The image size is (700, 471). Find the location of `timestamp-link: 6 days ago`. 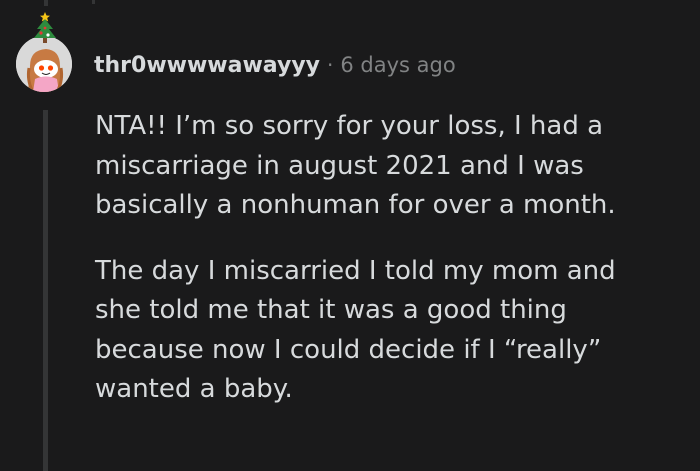

timestamp-link: 6 days ago is located at coordinates (397, 65).